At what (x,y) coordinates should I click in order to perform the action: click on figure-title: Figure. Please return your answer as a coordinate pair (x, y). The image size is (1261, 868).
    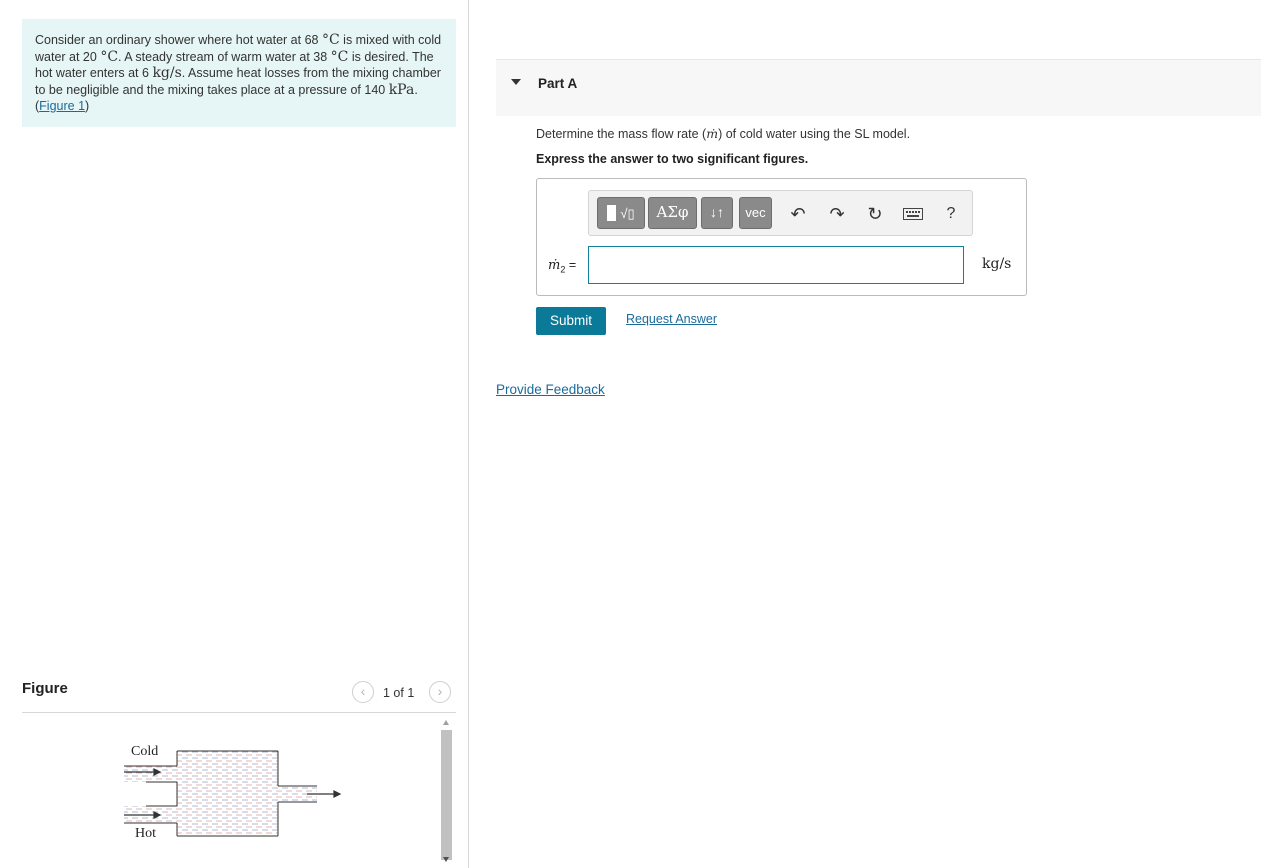
    Looking at the image, I should click on (45, 688).